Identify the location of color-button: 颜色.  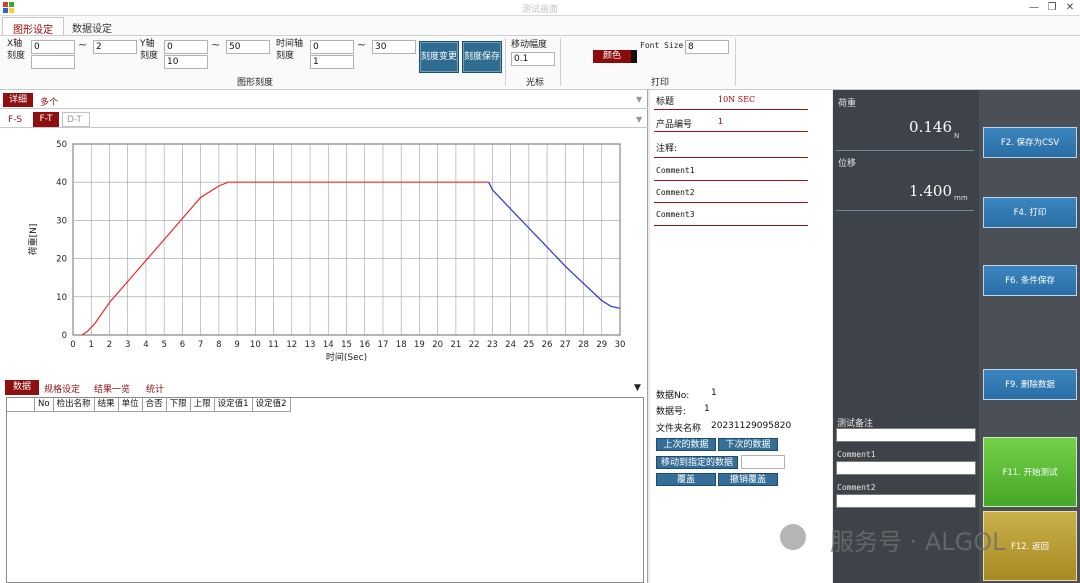
(615, 56).